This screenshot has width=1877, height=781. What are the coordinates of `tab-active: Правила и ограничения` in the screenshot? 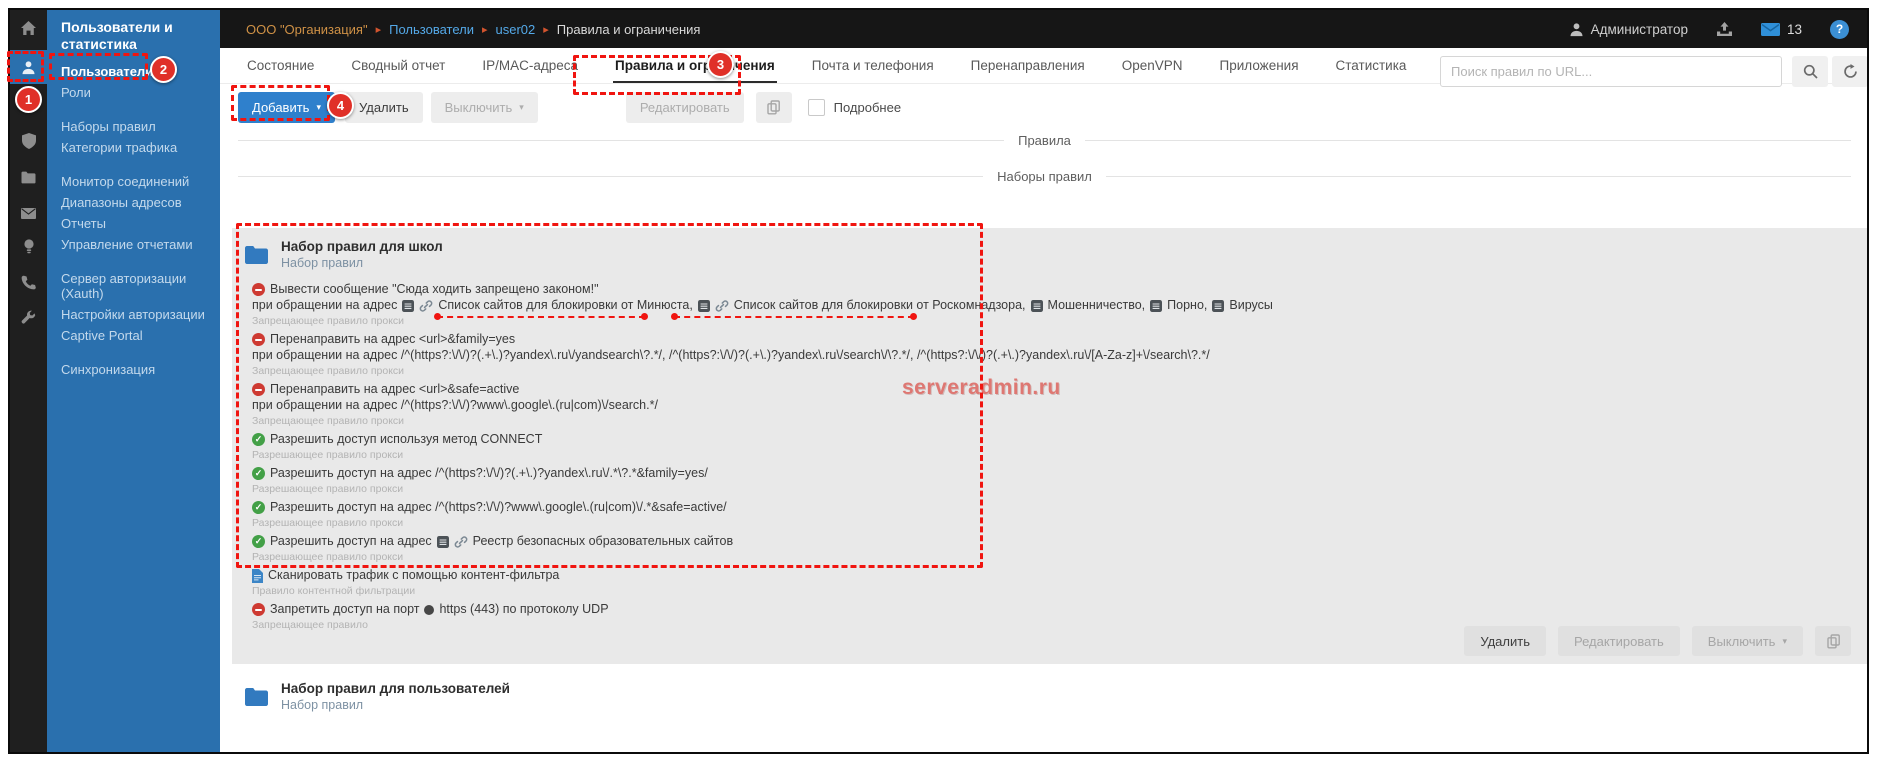 It's located at (695, 66).